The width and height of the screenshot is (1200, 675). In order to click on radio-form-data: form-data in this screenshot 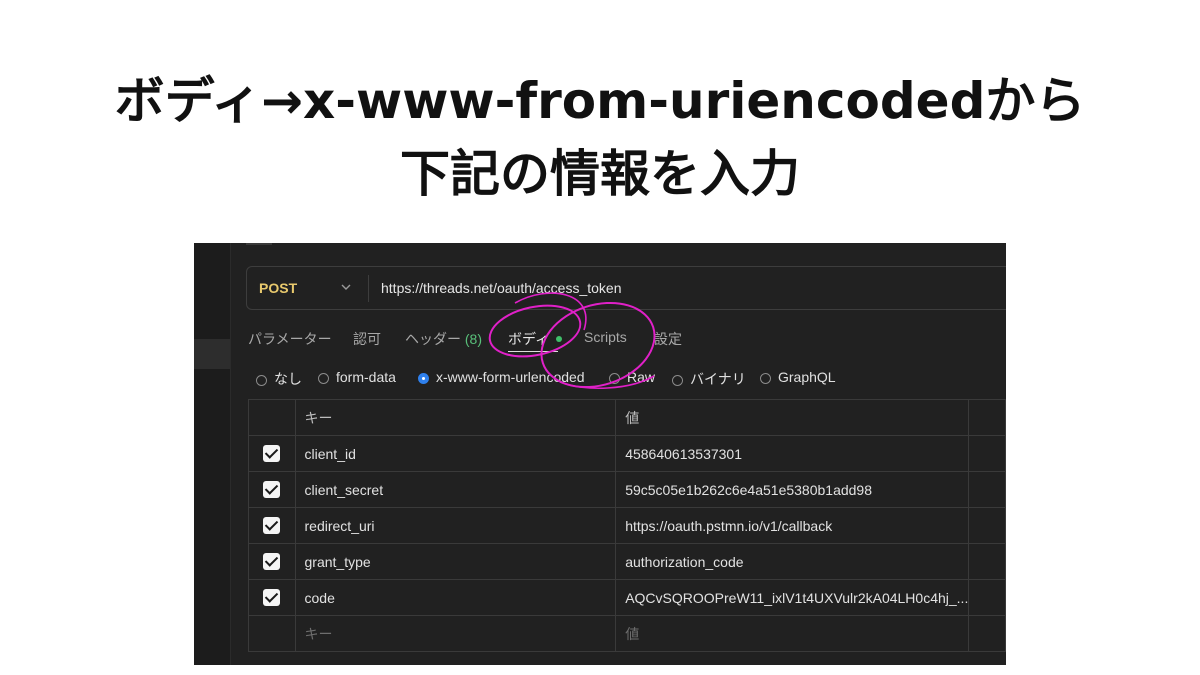, I will do `click(357, 377)`.